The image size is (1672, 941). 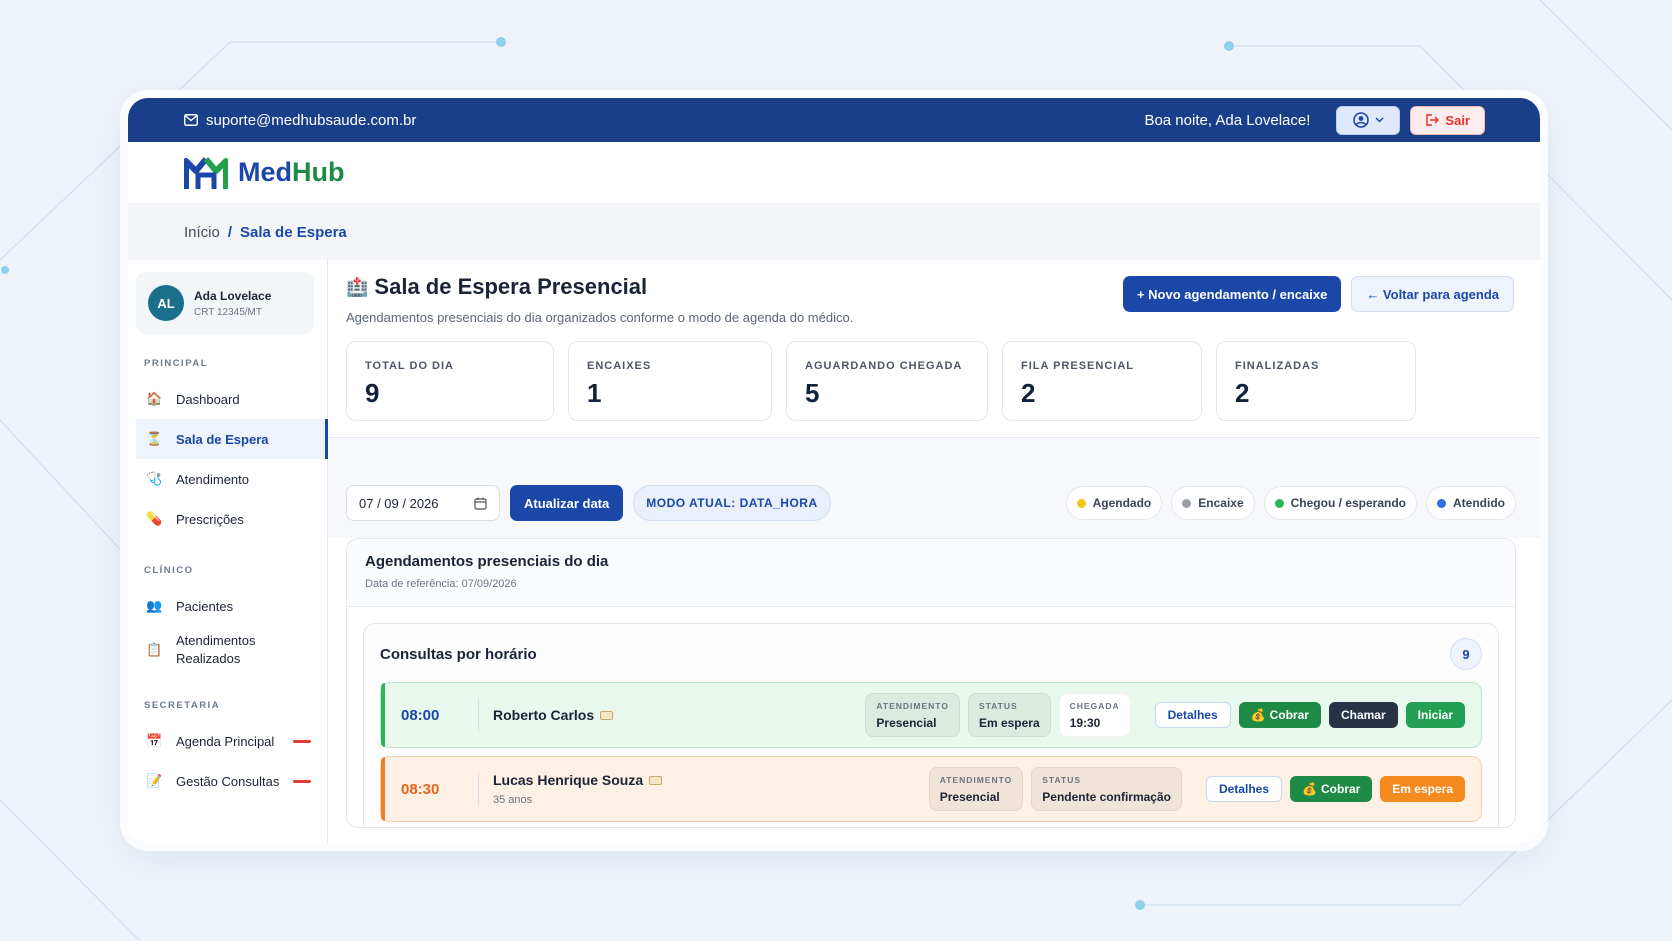 I want to click on stat-value: 1, so click(x=594, y=393).